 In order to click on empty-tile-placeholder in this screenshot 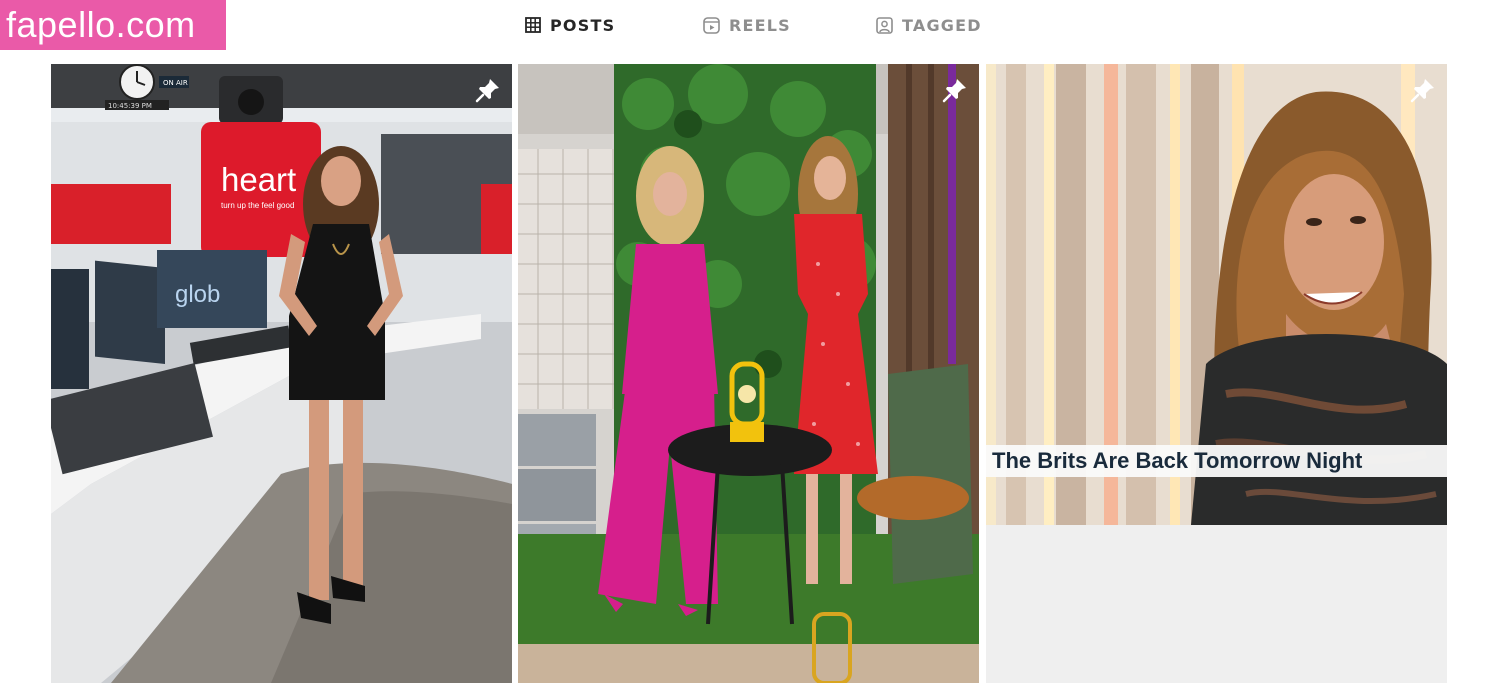, I will do `click(1216, 604)`.